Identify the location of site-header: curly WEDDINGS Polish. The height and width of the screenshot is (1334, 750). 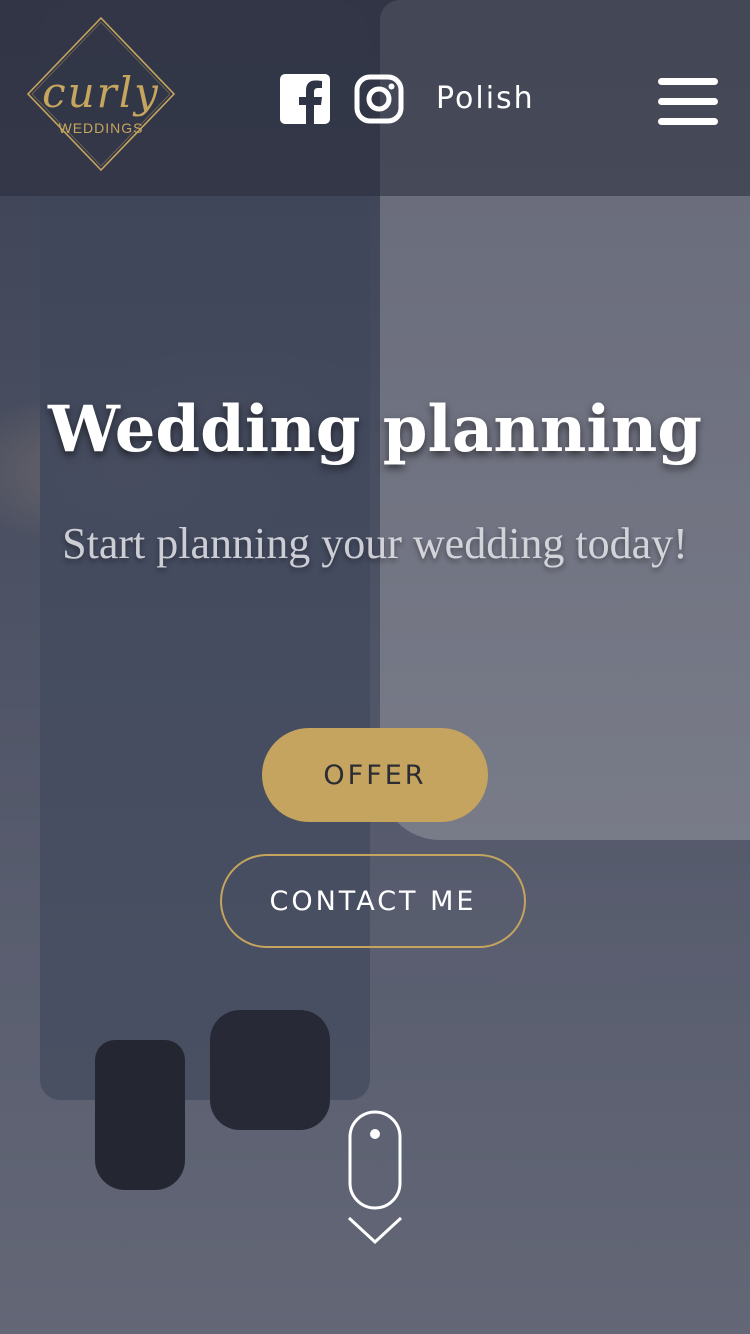
(375, 98).